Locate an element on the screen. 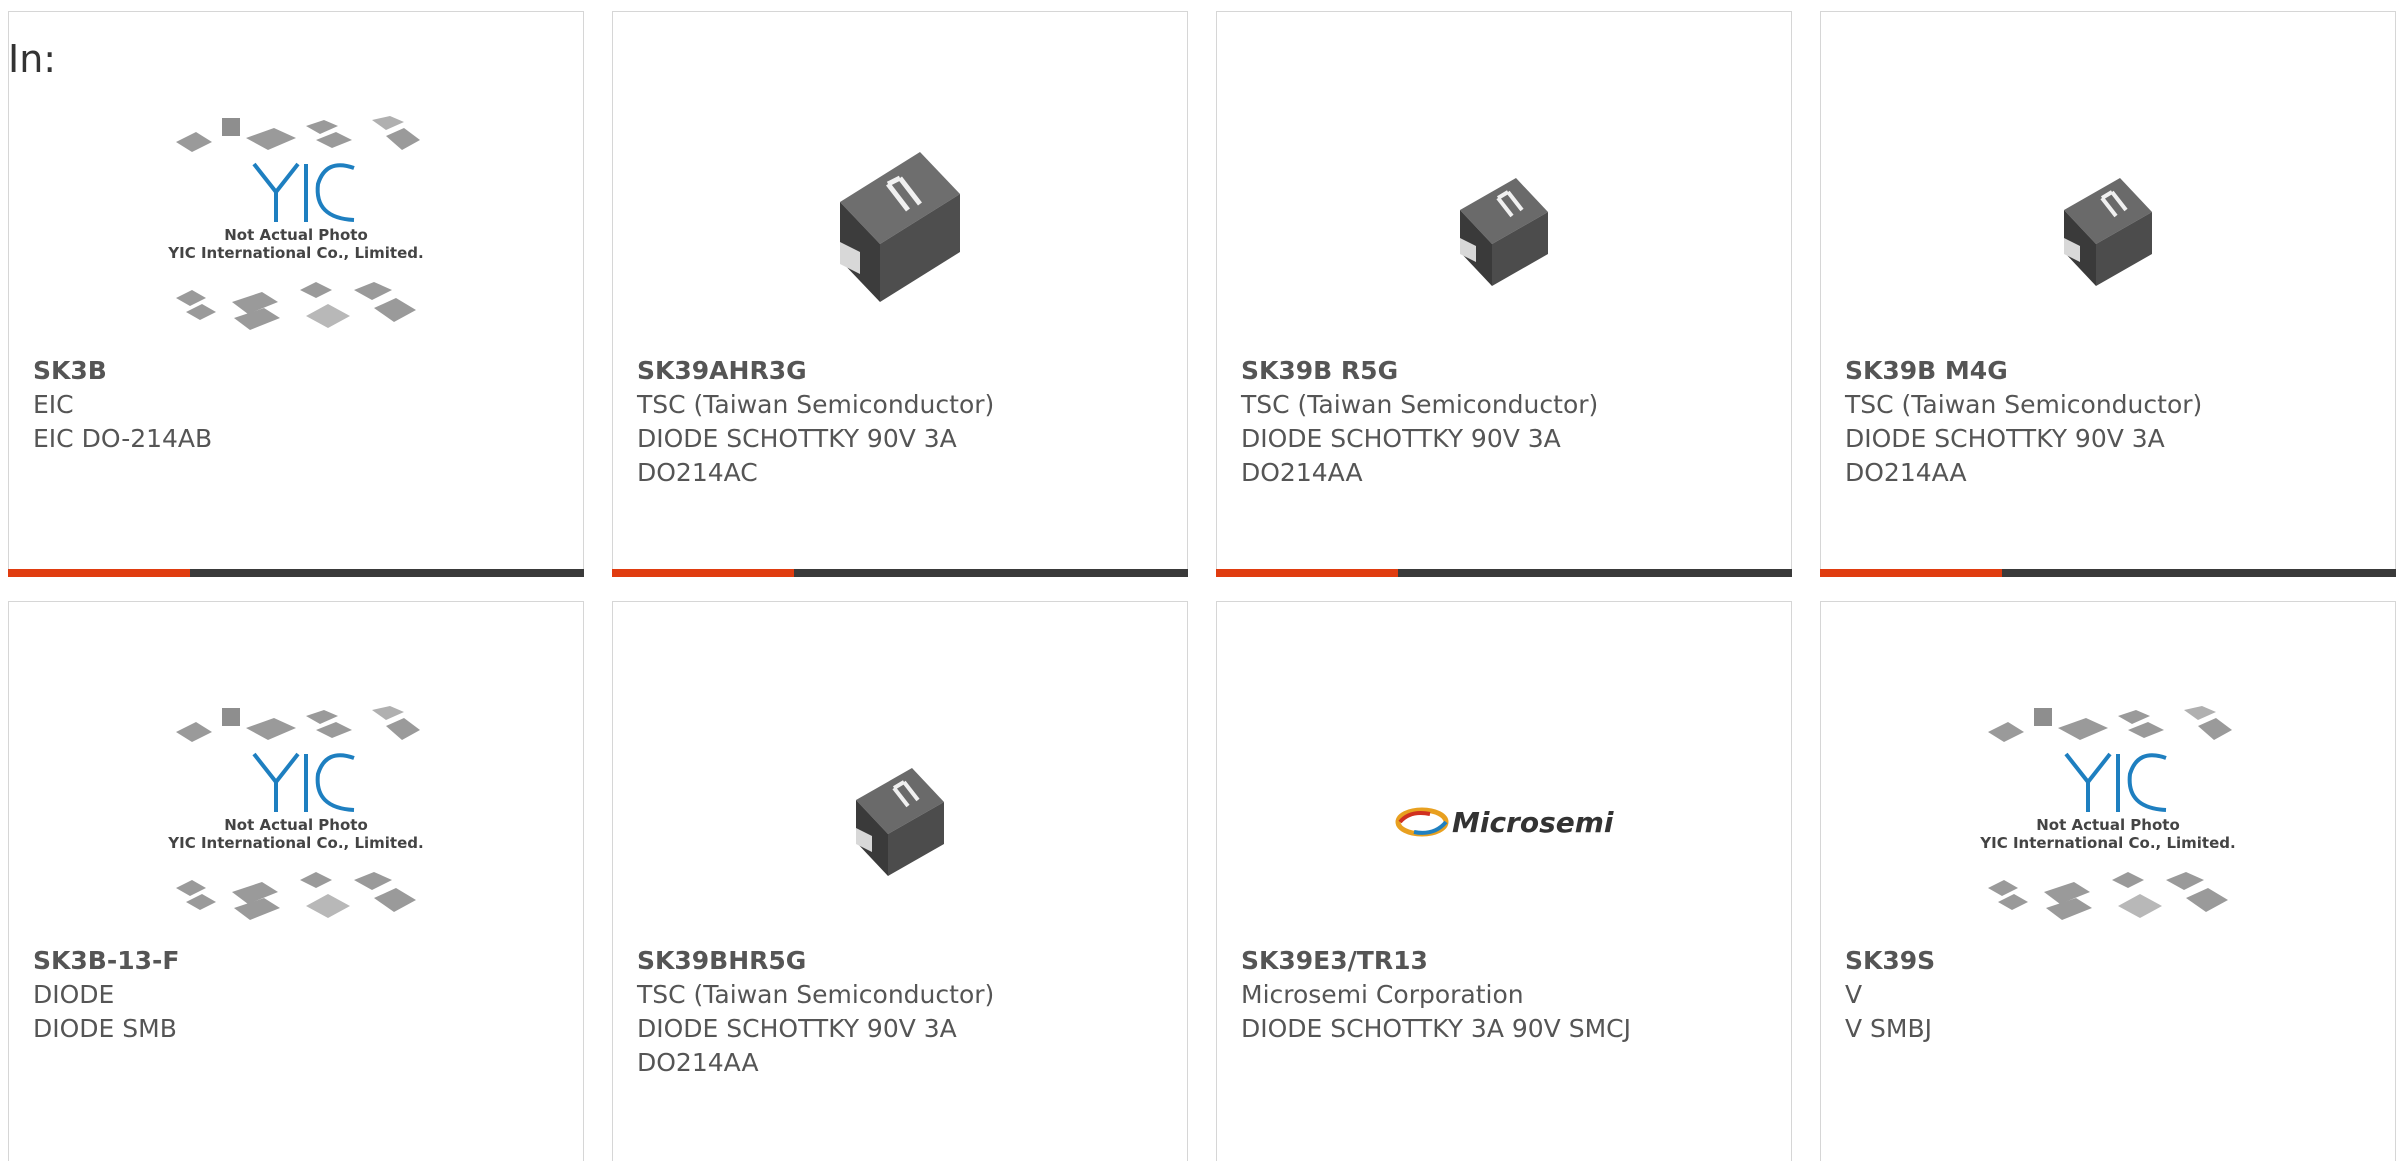 The width and height of the screenshot is (2400, 1161). manufacturer: DIODE is located at coordinates (74, 994).